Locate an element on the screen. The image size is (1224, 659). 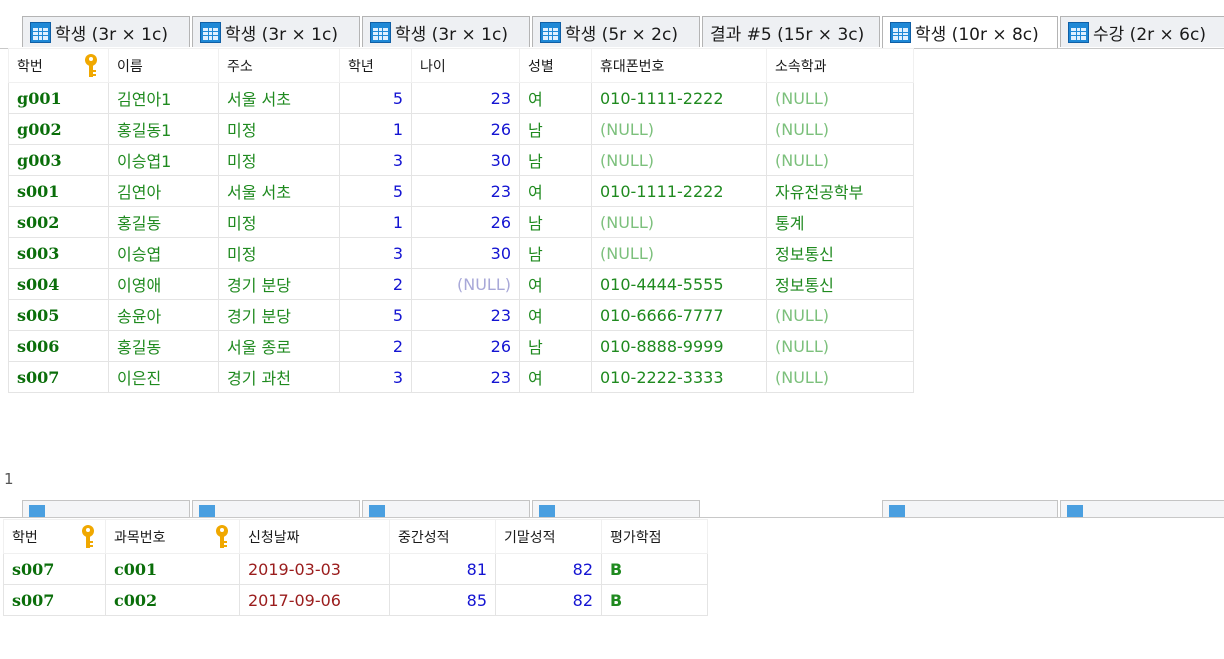
table-cell: g001 is located at coordinates (58, 98).